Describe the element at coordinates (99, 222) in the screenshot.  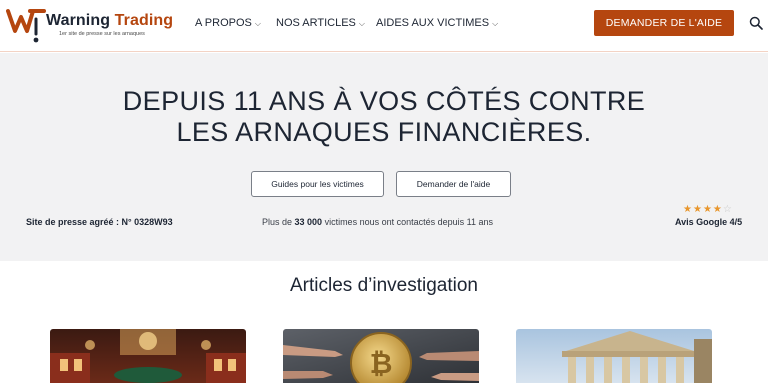
I see `press-approval-label: Site de presse agréé : N° 0328W93` at that location.